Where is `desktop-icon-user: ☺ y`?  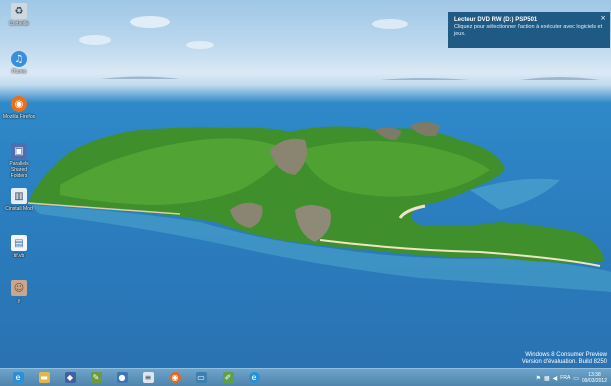 desktop-icon-user: ☺ y is located at coordinates (19, 292).